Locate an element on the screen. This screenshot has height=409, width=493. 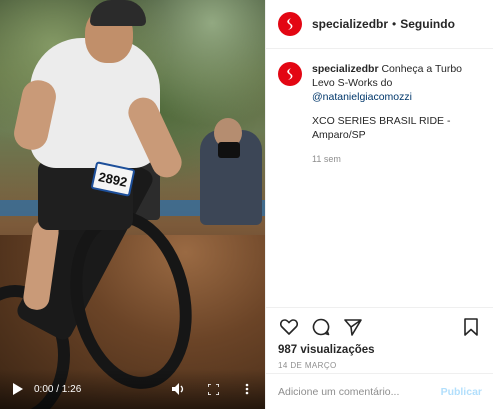
avatar is located at coordinates (290, 24).